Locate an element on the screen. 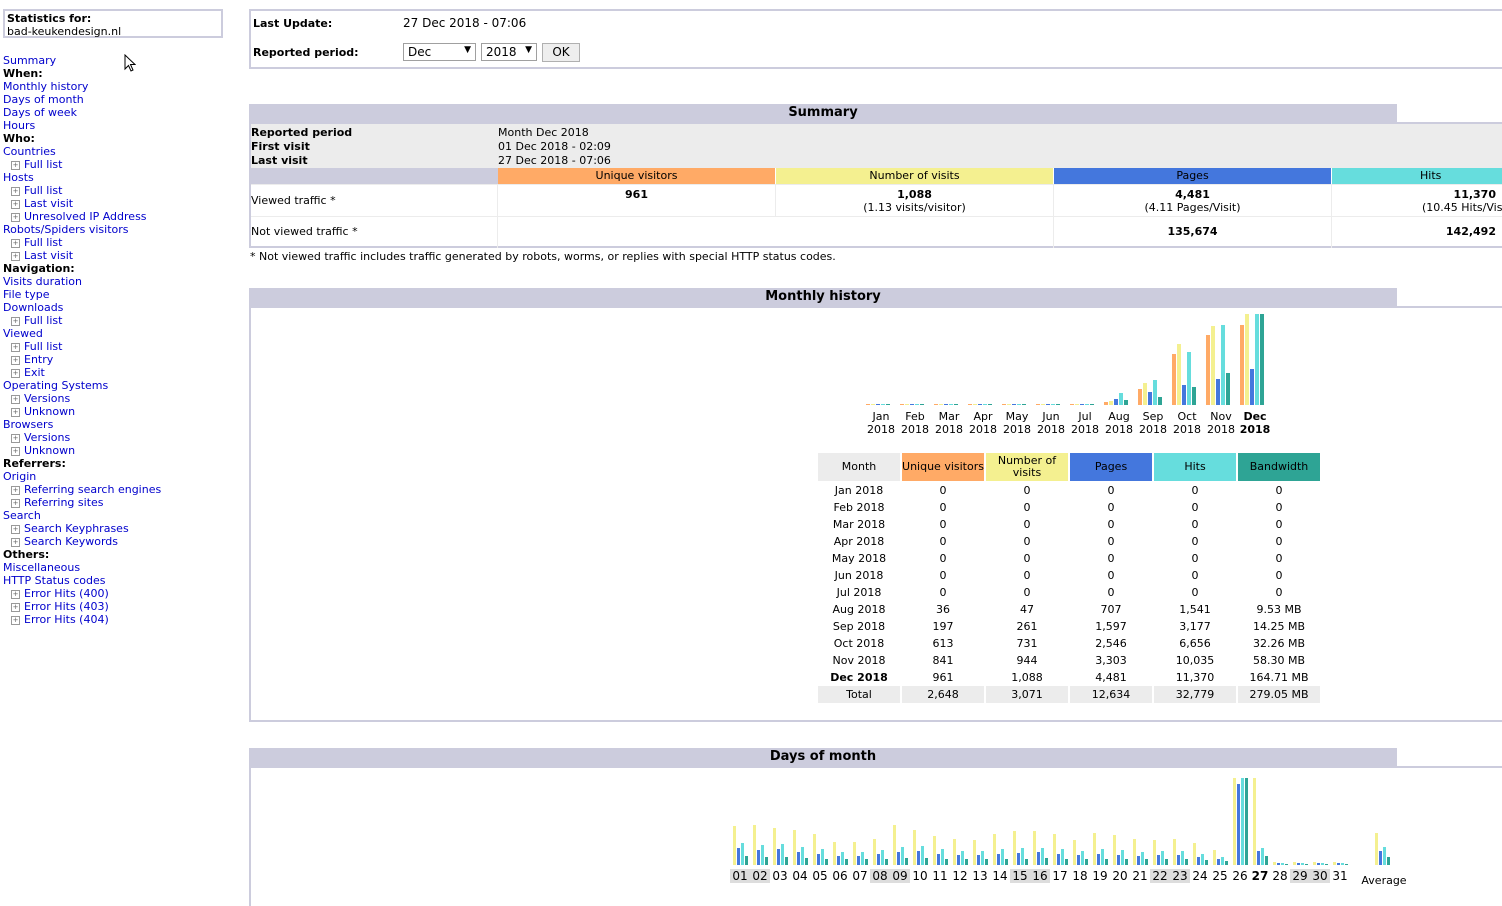 The width and height of the screenshot is (1502, 906). menu-days-of-week: Days of week is located at coordinates (82, 112).